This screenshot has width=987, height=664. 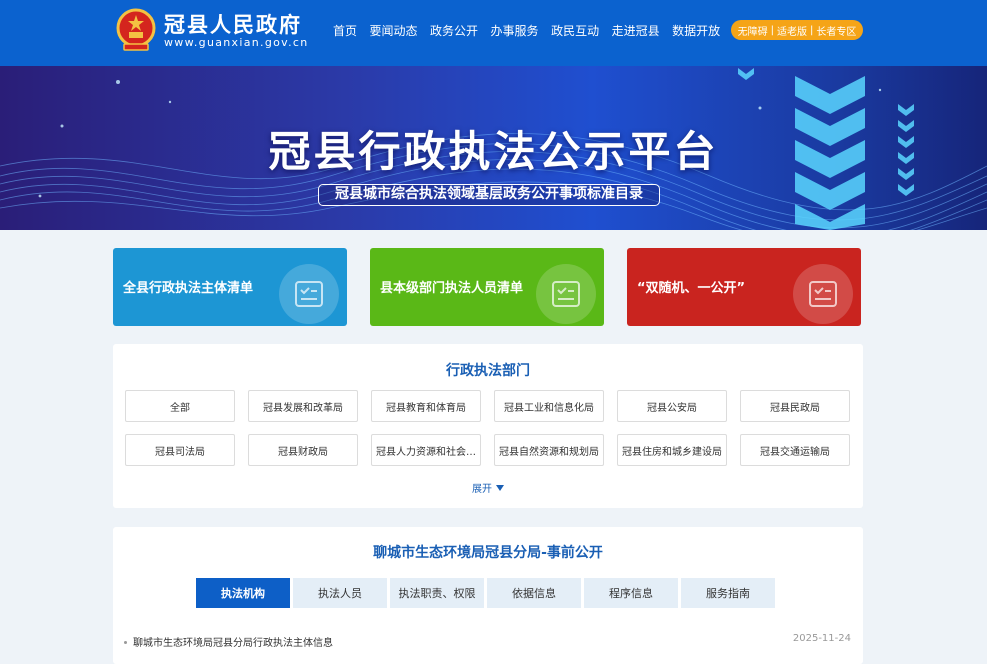 I want to click on dept-item: 冠县公安局, so click(x=672, y=406).